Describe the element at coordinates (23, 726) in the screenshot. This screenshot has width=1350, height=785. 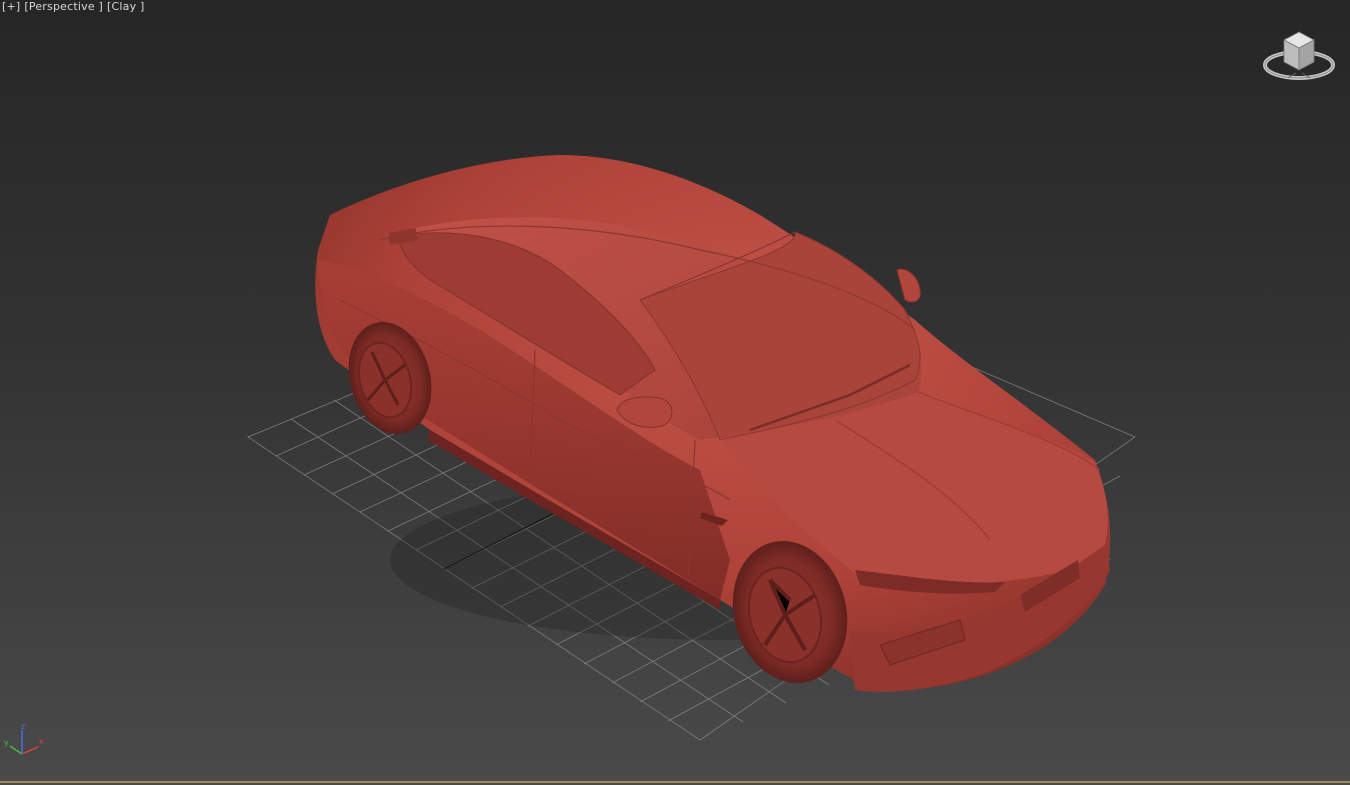
I see `axis-z-label: z` at that location.